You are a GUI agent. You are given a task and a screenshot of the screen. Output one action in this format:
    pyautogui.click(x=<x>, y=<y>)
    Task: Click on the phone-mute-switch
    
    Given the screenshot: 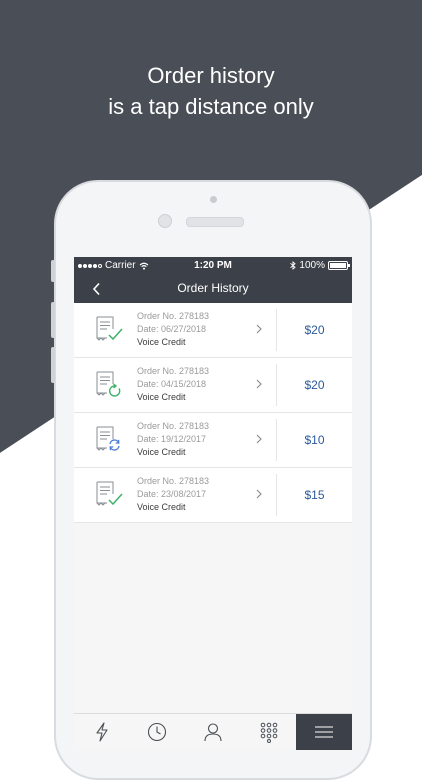 What is the action you would take?
    pyautogui.click(x=53, y=271)
    